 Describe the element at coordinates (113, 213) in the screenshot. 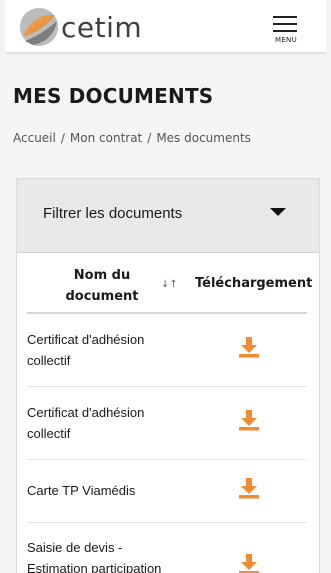

I see `filter-label: Filtrer les documents` at that location.